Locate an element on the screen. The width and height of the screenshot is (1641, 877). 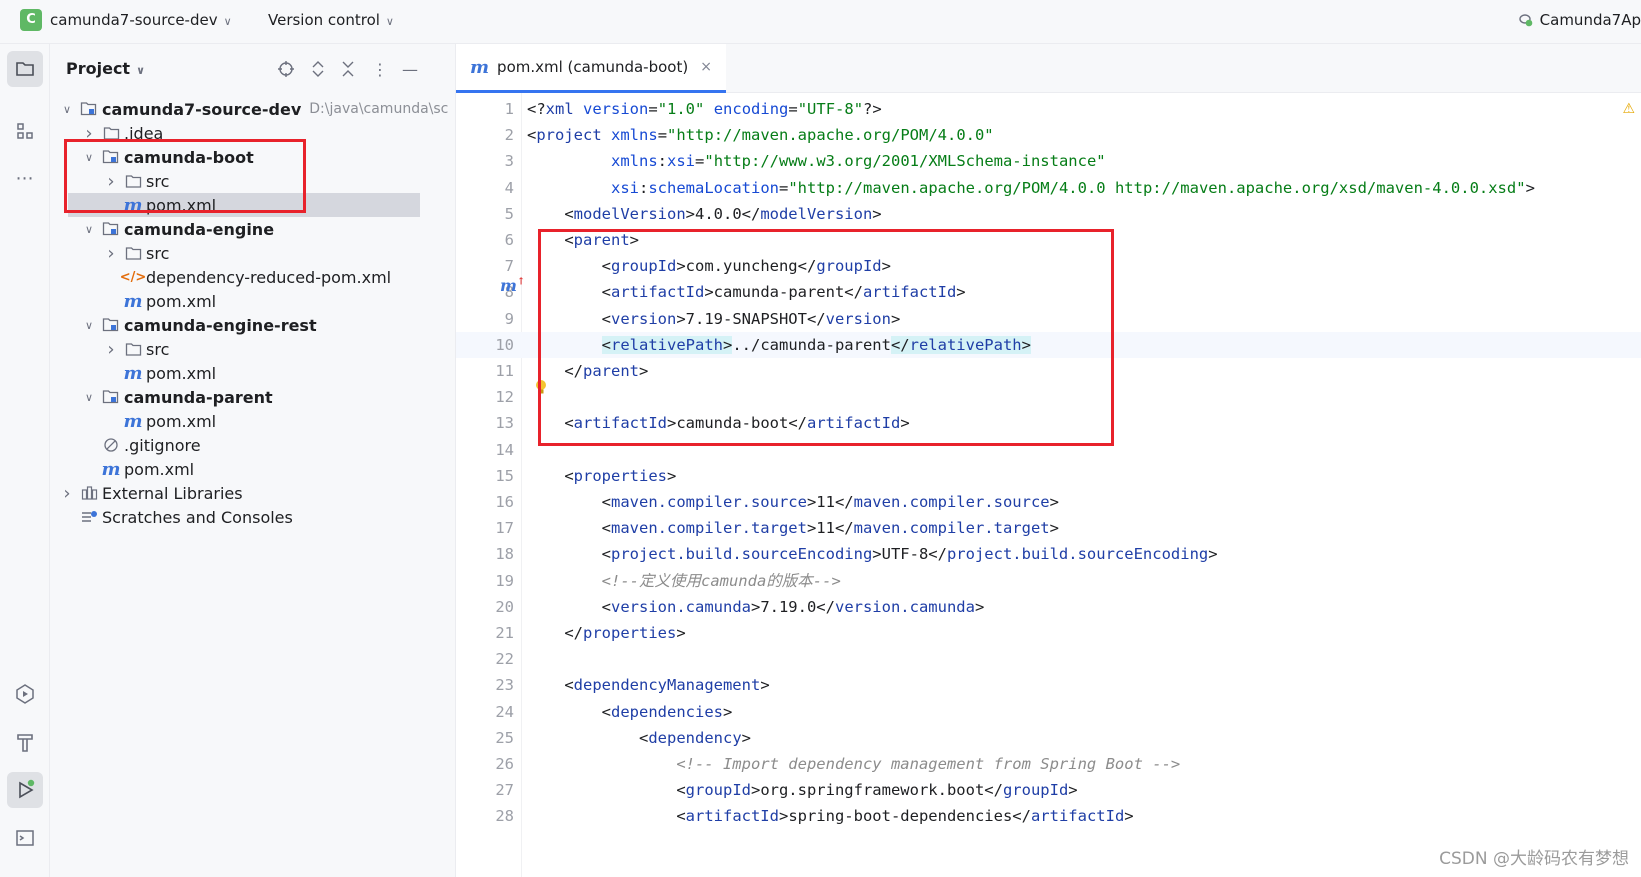
code-line: 21 </properties> is located at coordinates (1048, 633).